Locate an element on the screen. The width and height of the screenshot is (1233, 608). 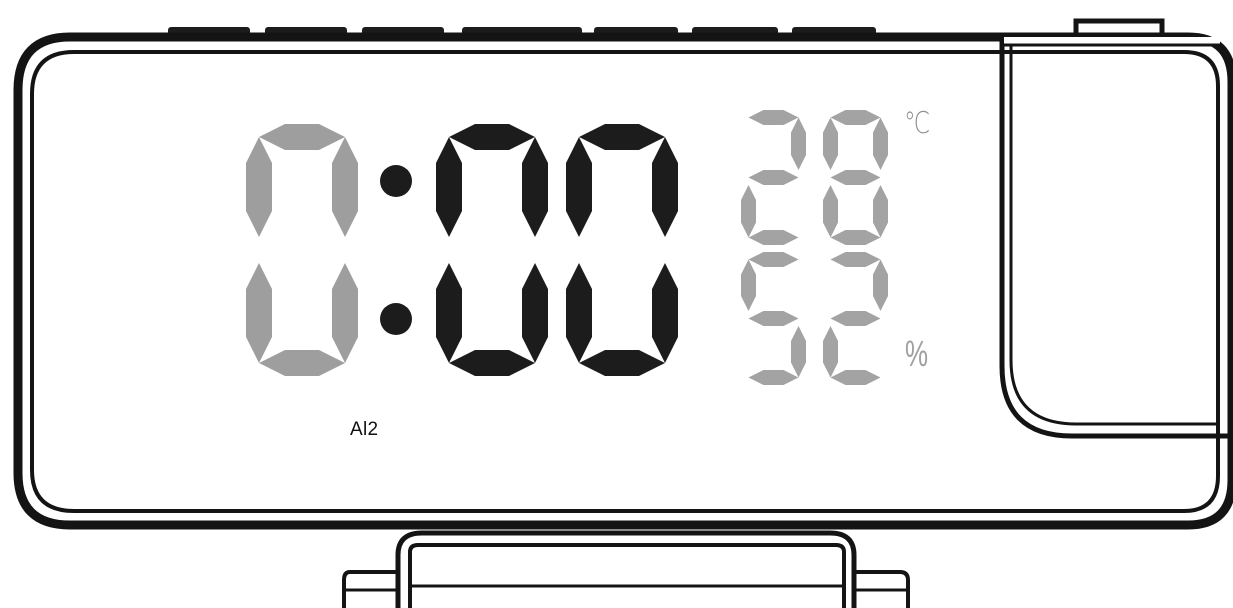
time-digit-3-segment-d is located at coordinates (622, 363).